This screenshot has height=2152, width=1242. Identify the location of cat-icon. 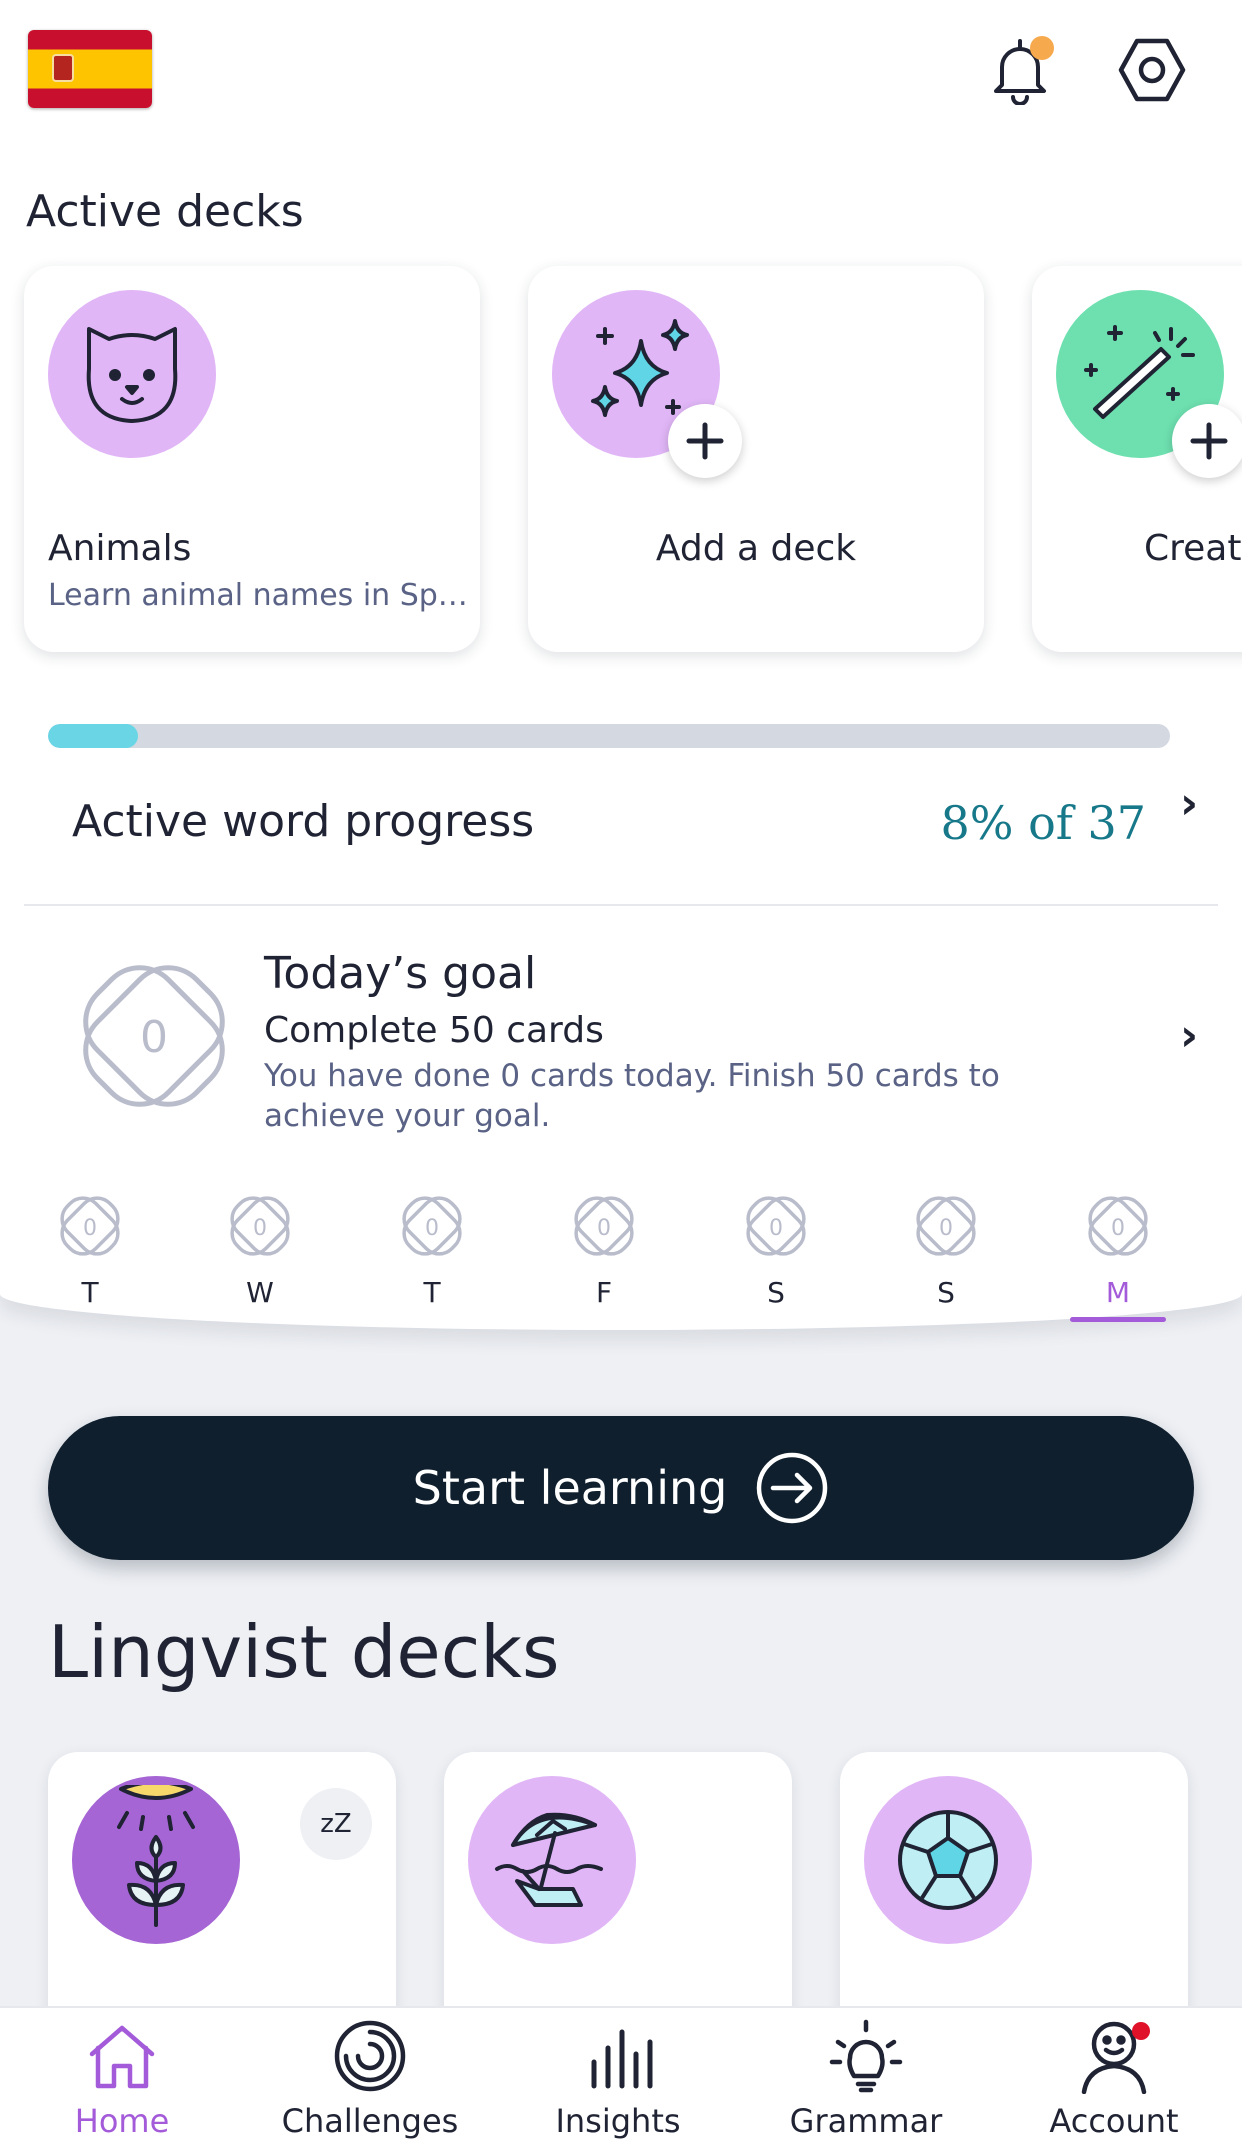
(132, 374).